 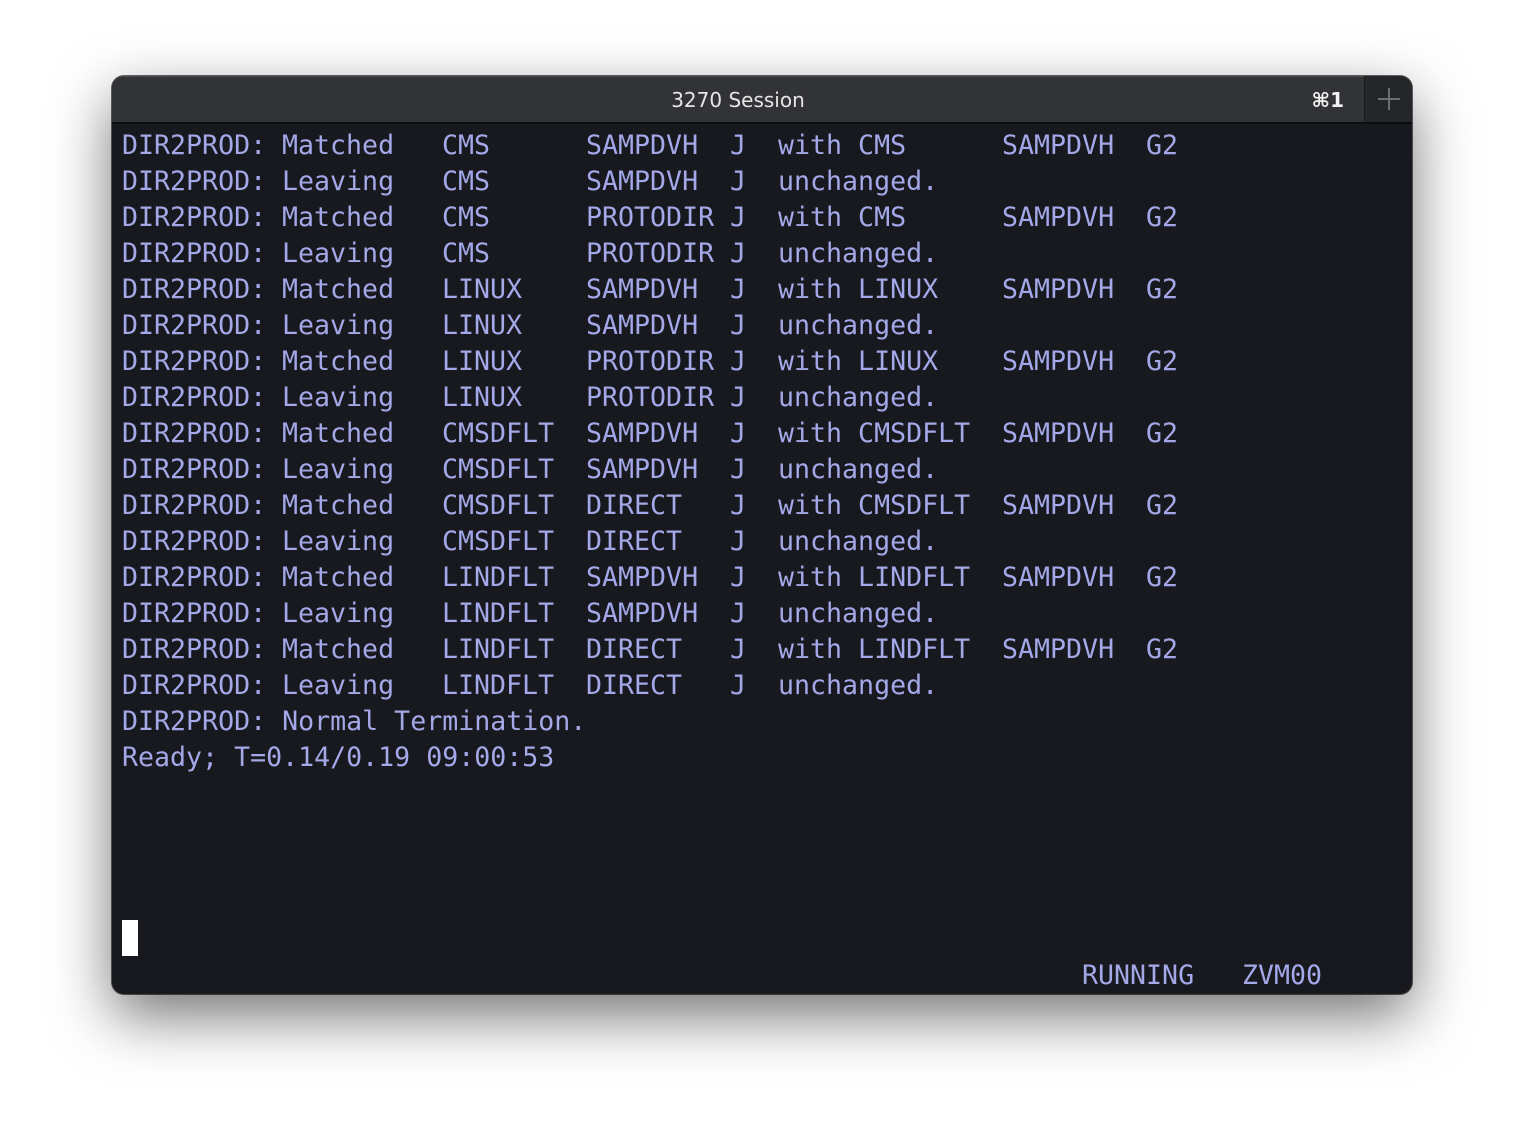 What do you see at coordinates (1138, 975) in the screenshot?
I see `status-running: RUNNING` at bounding box center [1138, 975].